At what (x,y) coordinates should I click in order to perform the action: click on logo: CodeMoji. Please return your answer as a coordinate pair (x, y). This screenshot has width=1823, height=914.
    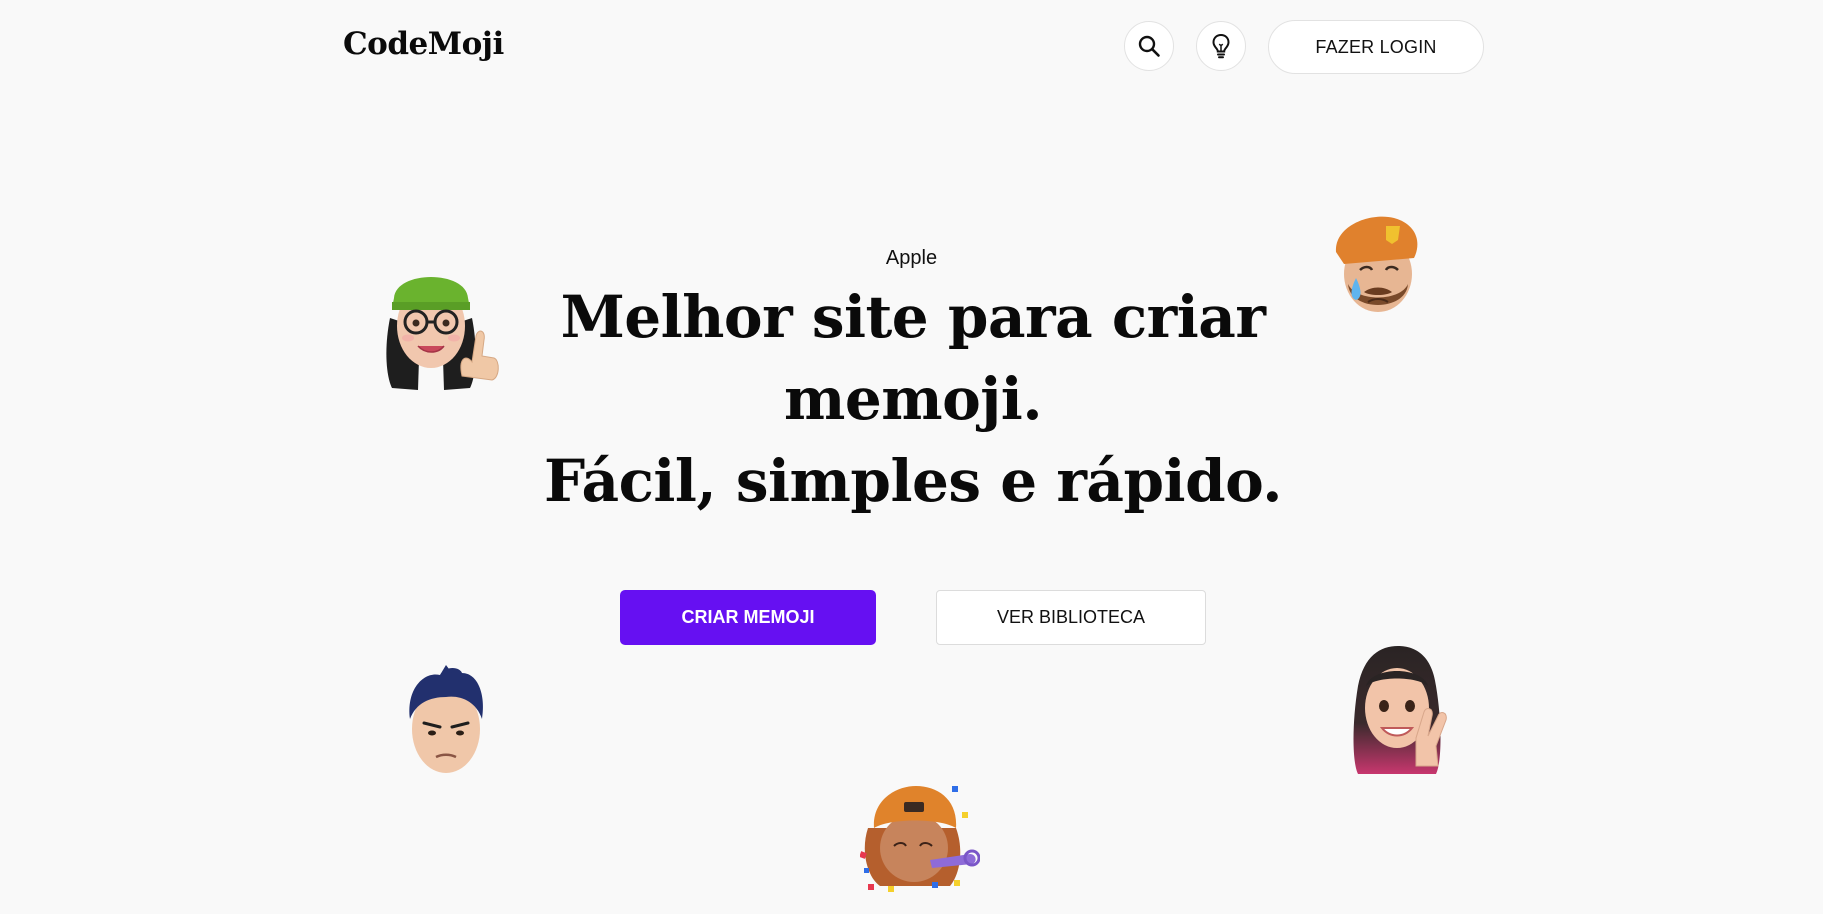
    Looking at the image, I should click on (423, 44).